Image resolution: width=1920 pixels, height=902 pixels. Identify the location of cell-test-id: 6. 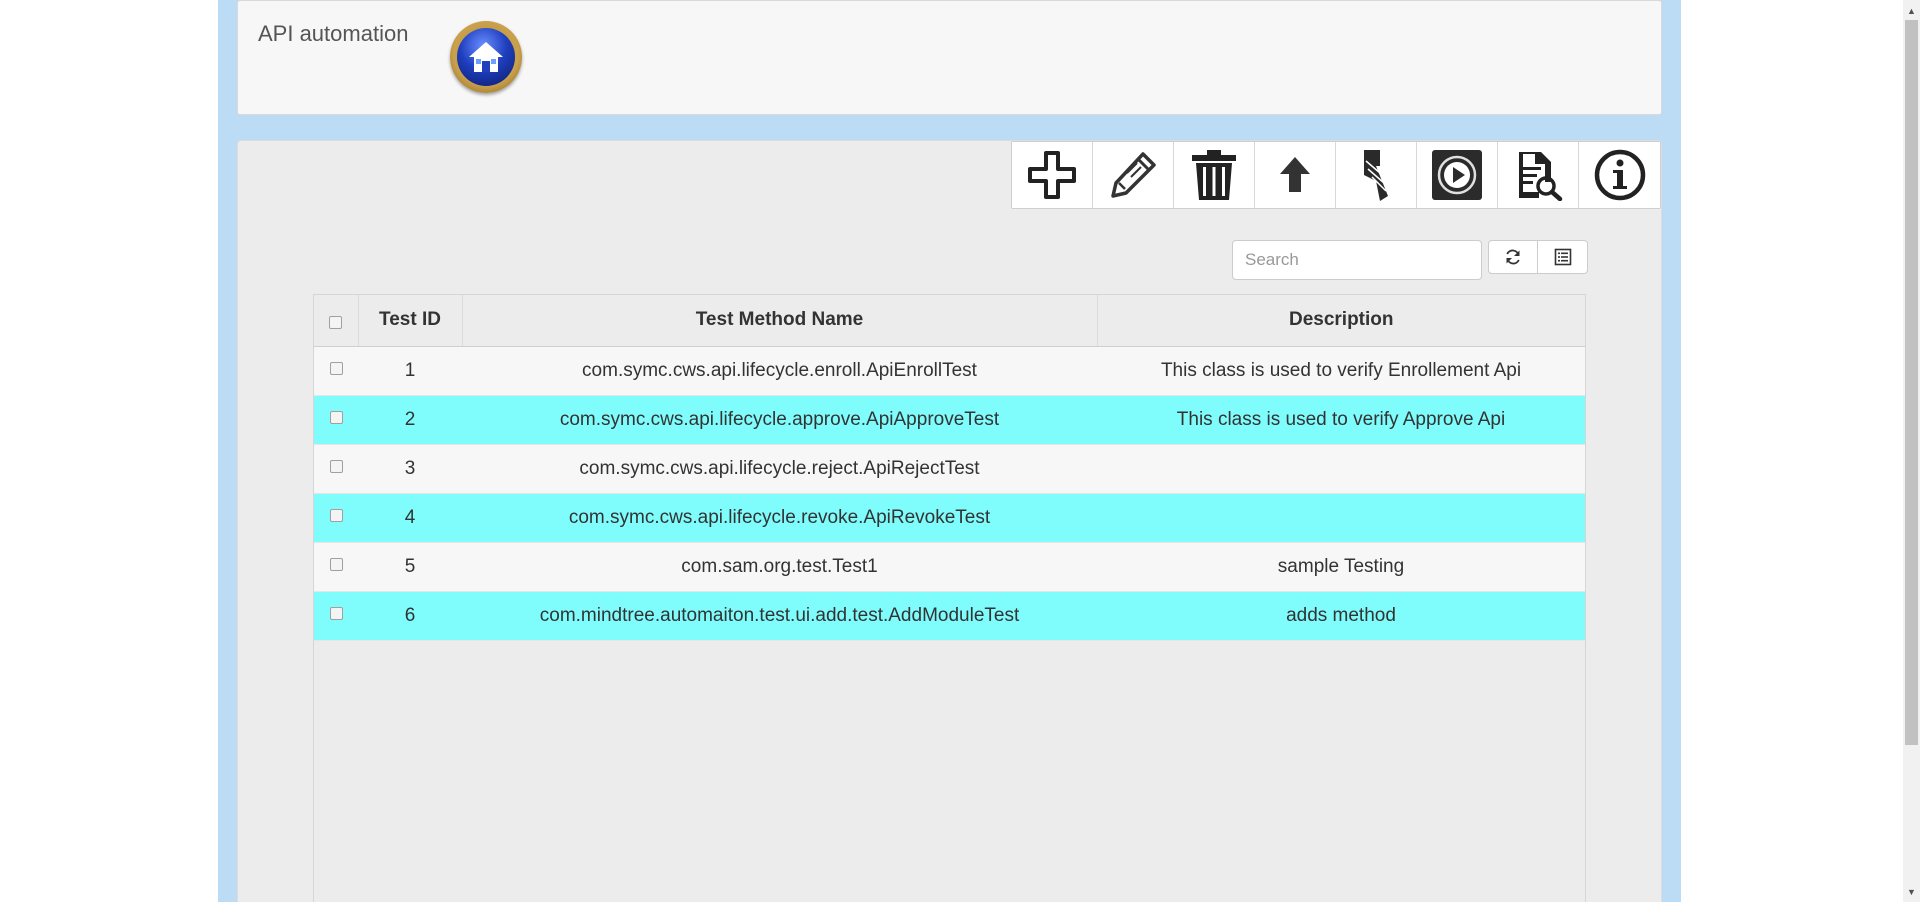
(410, 616).